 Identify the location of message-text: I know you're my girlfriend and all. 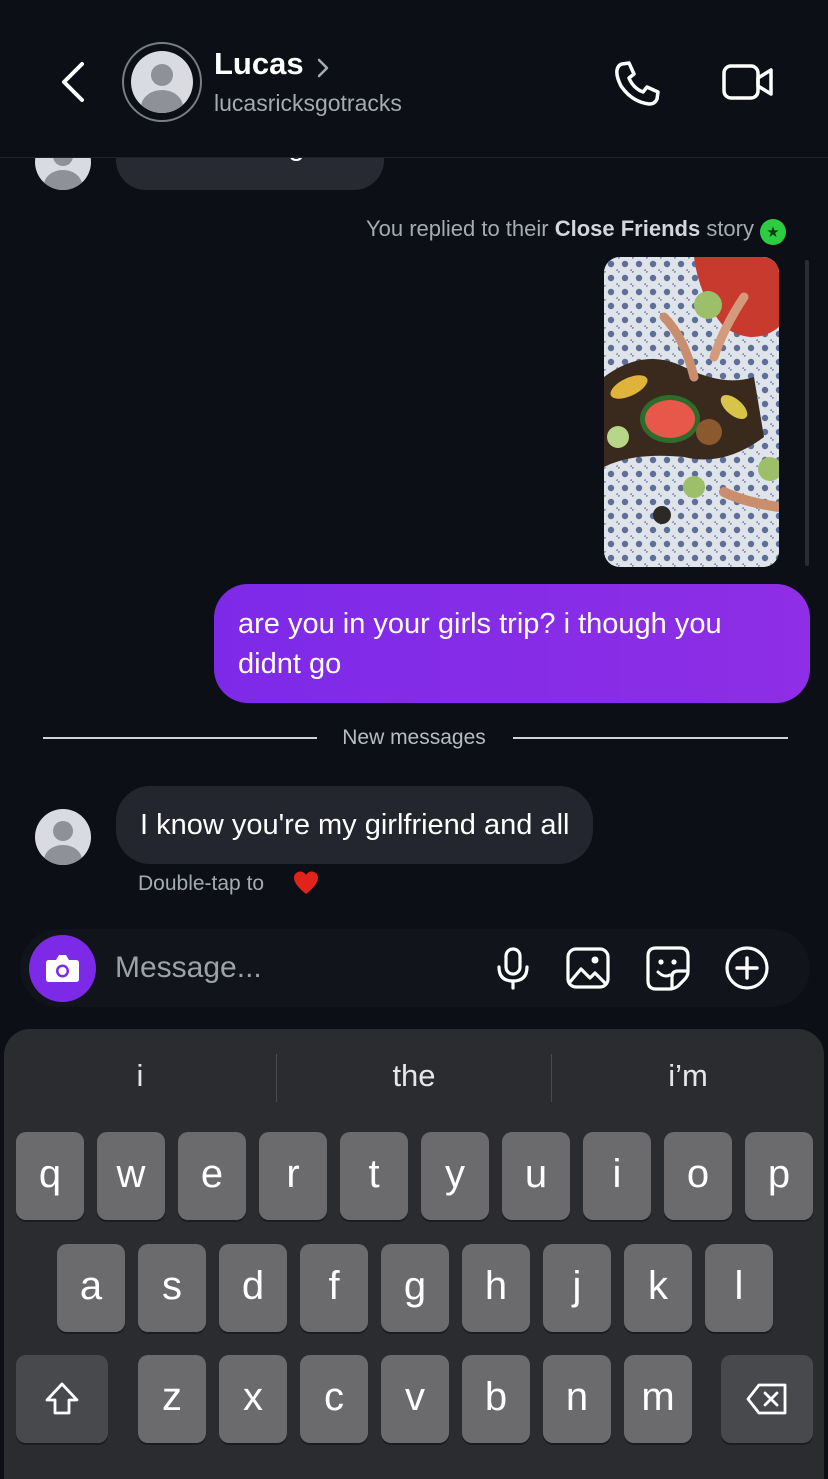
(355, 825).